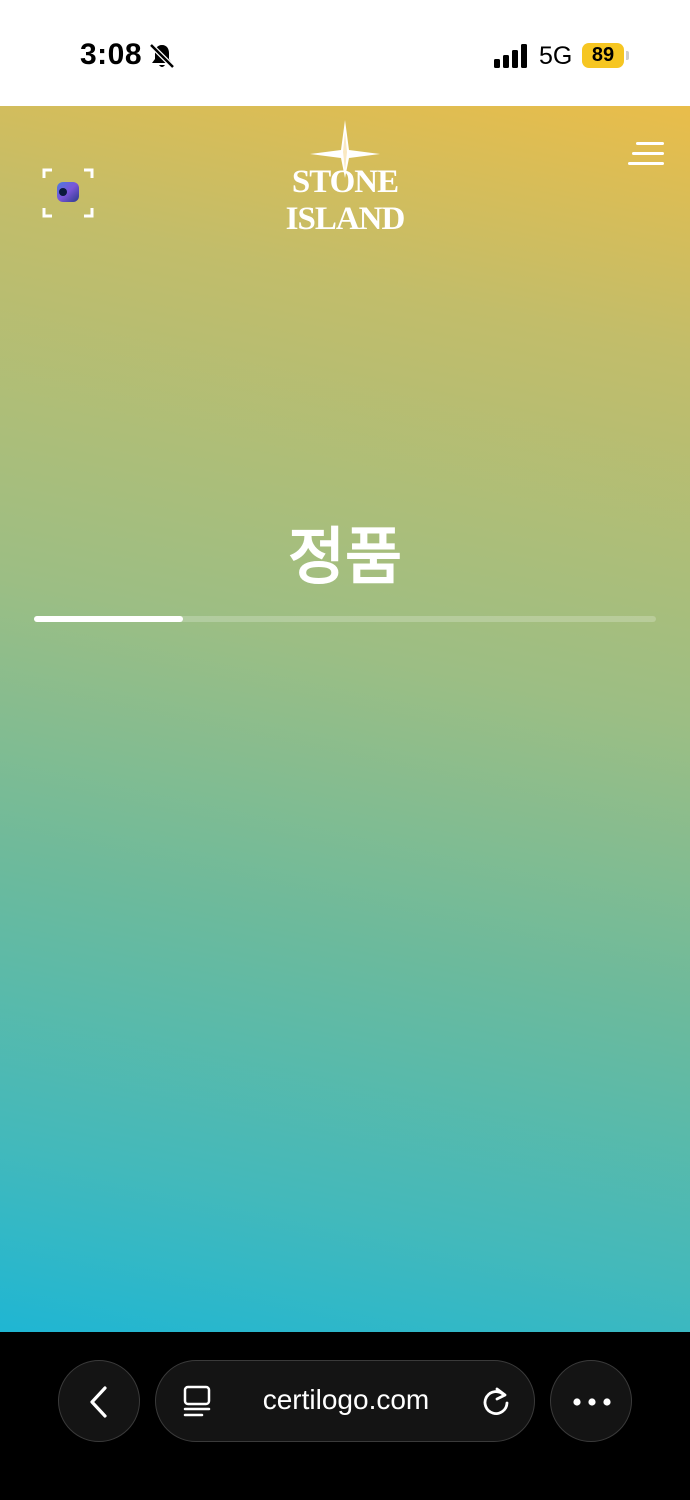 Image resolution: width=690 pixels, height=1500 pixels. I want to click on browser-toolbar: certilogo.com, so click(345, 1416).